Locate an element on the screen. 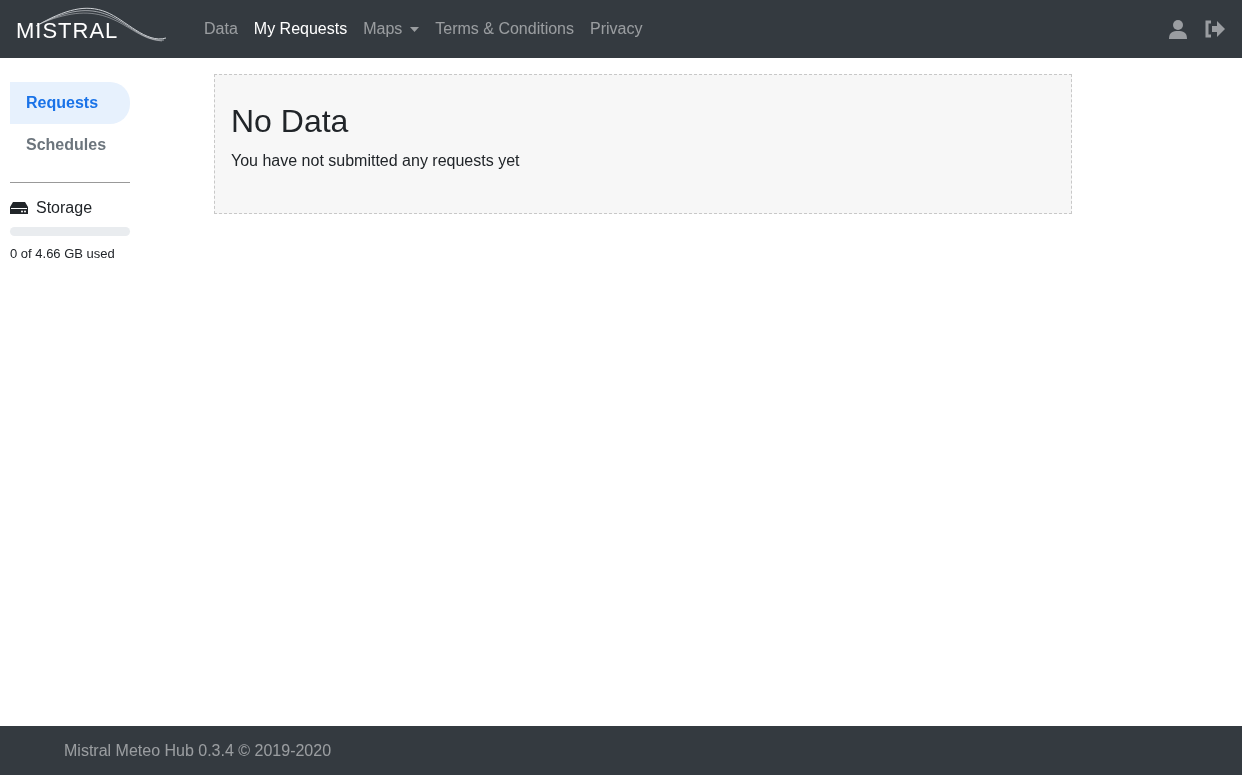 Image resolution: width=1242 pixels, height=775 pixels. logo-text: MISTRAL is located at coordinates (67, 31).